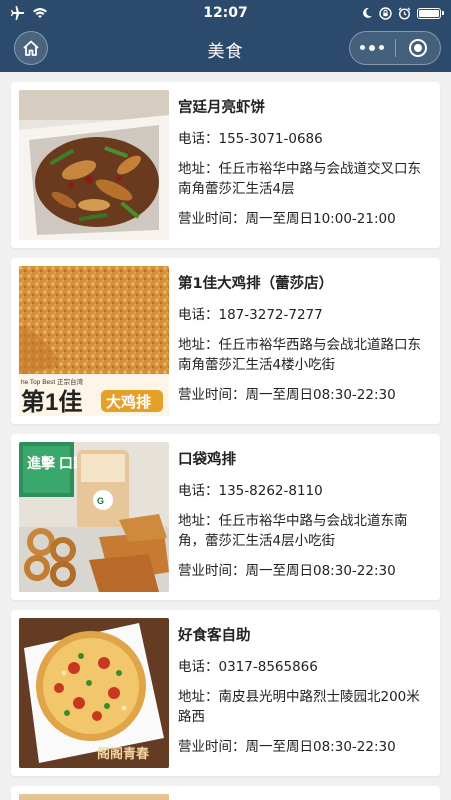 The width and height of the screenshot is (451, 800). I want to click on restaurant-phone: 电话：0317-8565866, so click(305, 667).